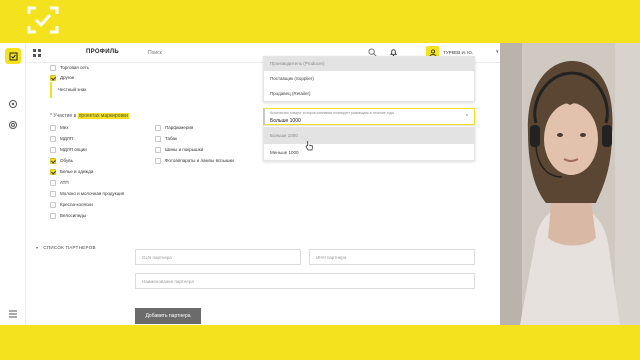 This screenshot has width=640, height=360. I want to click on checkbox-row: Табак, so click(166, 138).